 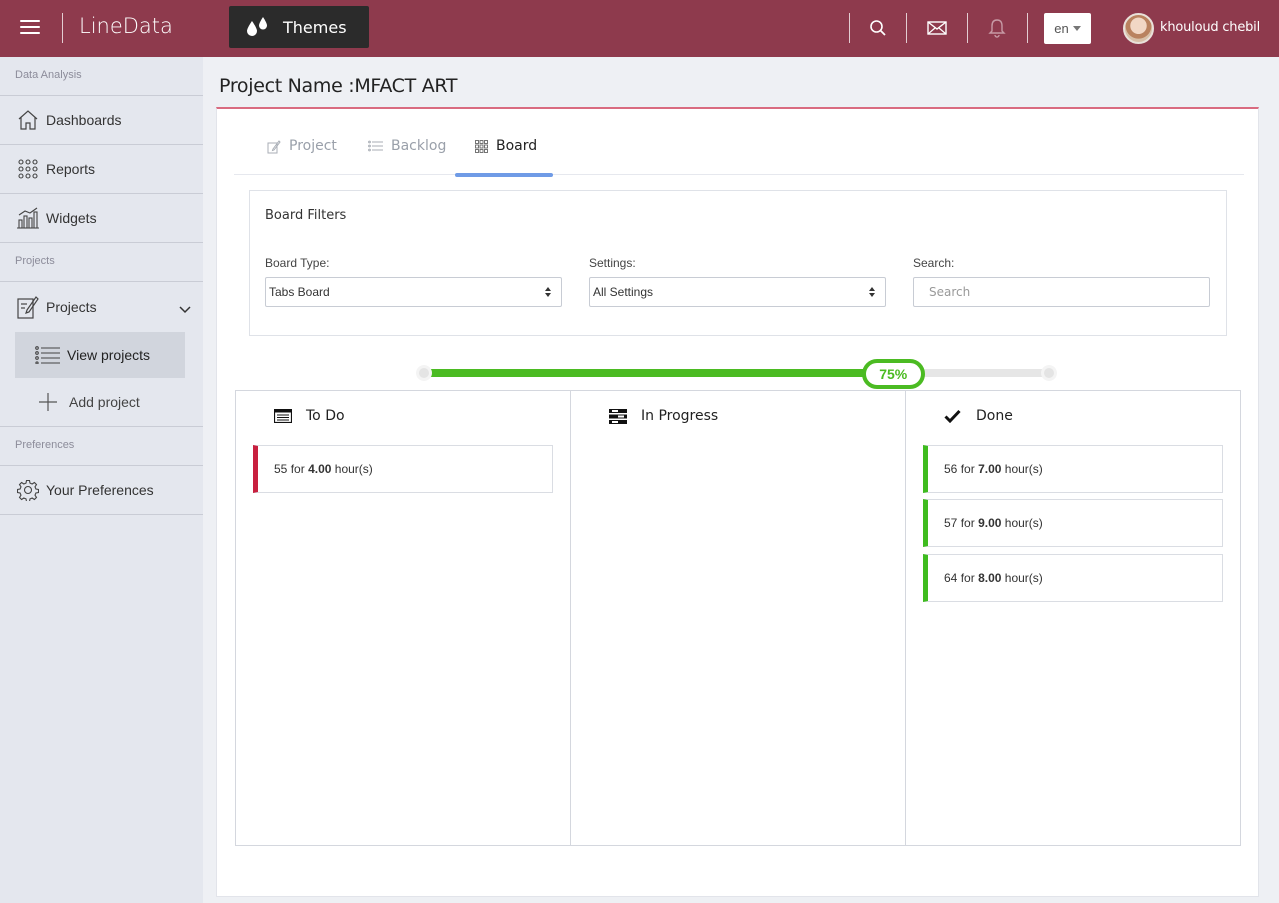 I want to click on progress-fill, so click(x=658, y=373).